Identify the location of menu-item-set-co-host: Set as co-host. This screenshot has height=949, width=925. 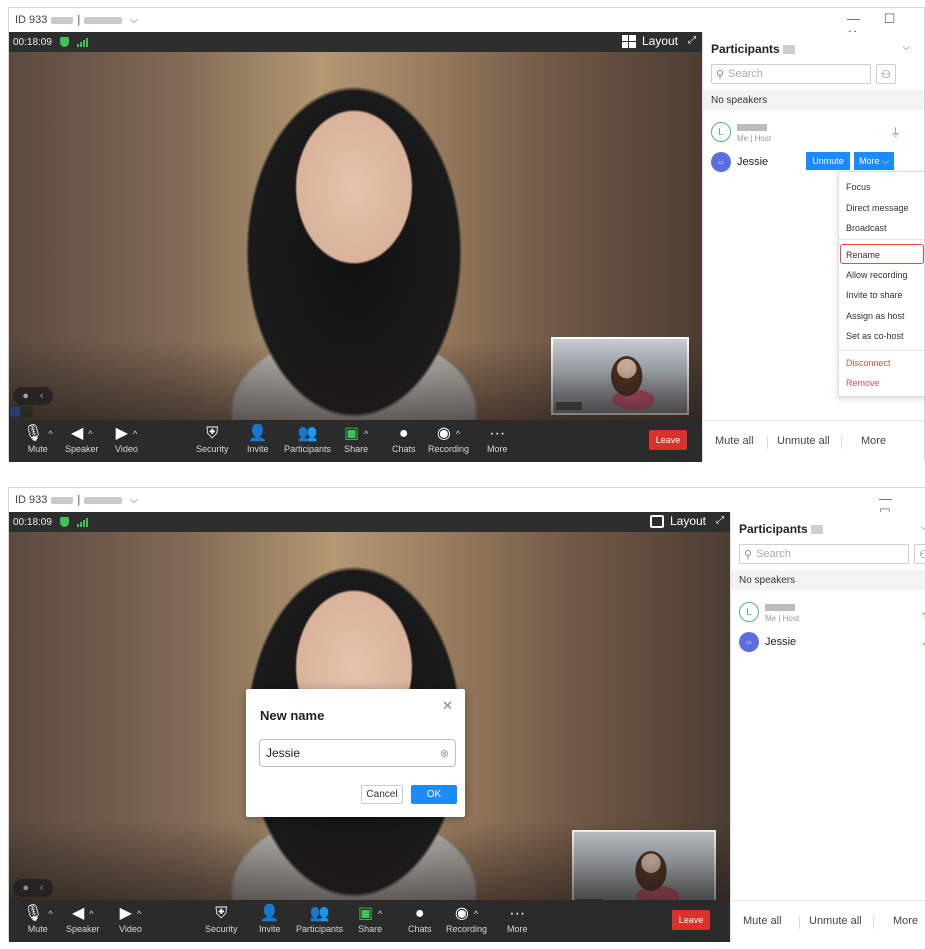
(875, 336).